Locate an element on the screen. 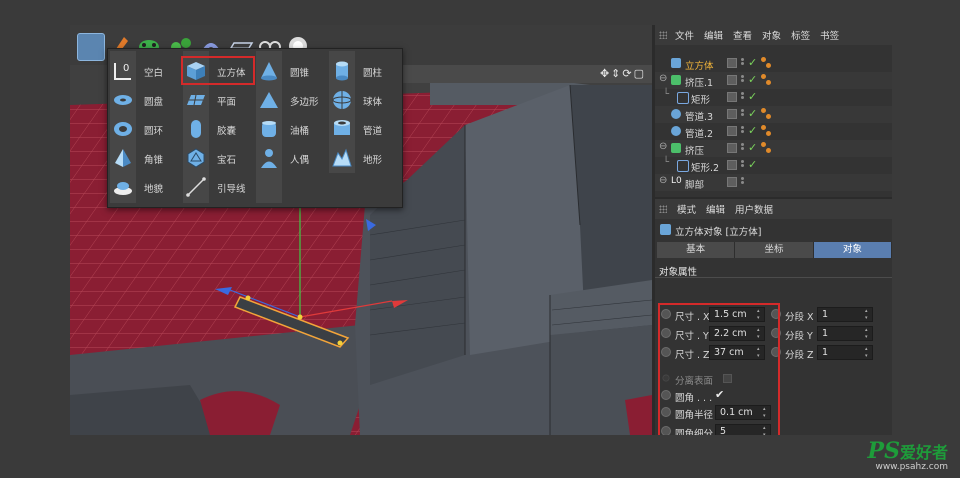 This screenshot has width=960, height=478. am-menu-user-data: 用户数据 is located at coordinates (754, 209).